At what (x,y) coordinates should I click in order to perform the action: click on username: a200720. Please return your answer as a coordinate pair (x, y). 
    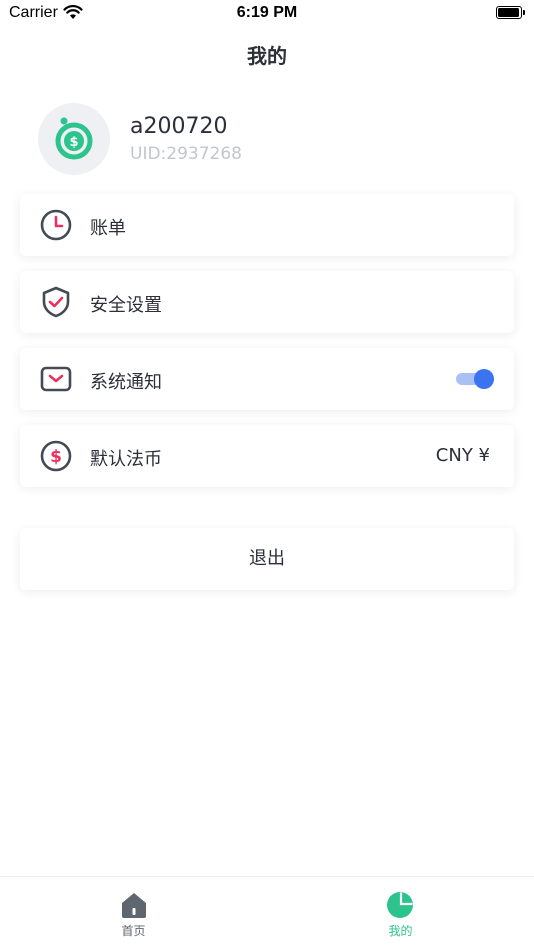
    Looking at the image, I should click on (179, 126).